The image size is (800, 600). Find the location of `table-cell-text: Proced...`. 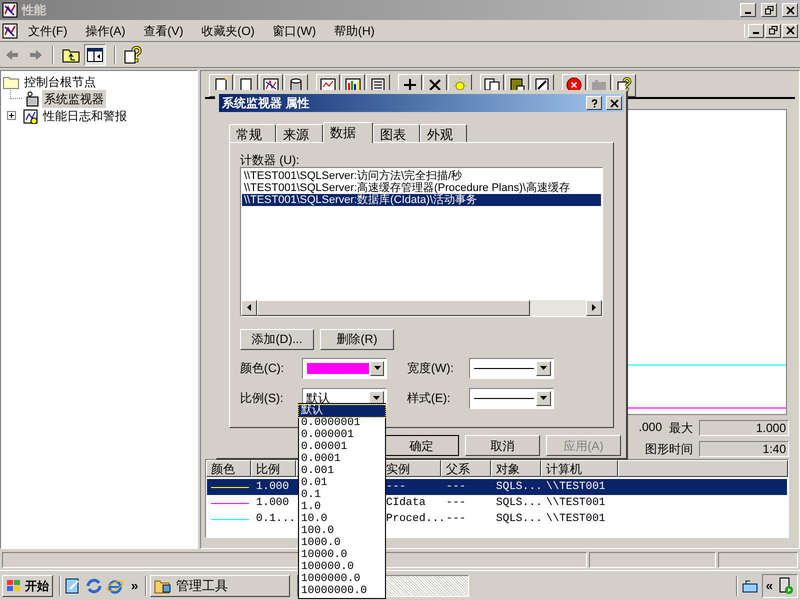

table-cell-text: Proced... is located at coordinates (413, 519).